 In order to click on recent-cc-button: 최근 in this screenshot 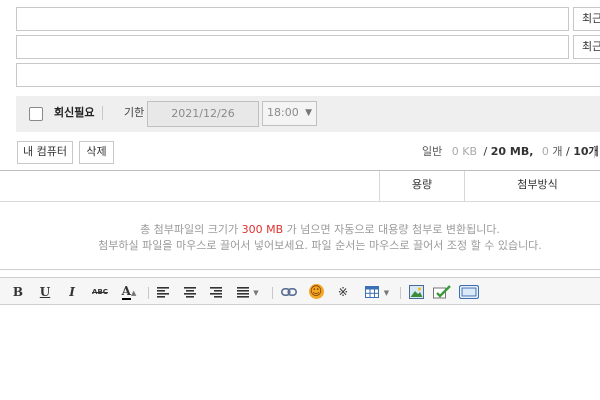, I will do `click(586, 47)`.